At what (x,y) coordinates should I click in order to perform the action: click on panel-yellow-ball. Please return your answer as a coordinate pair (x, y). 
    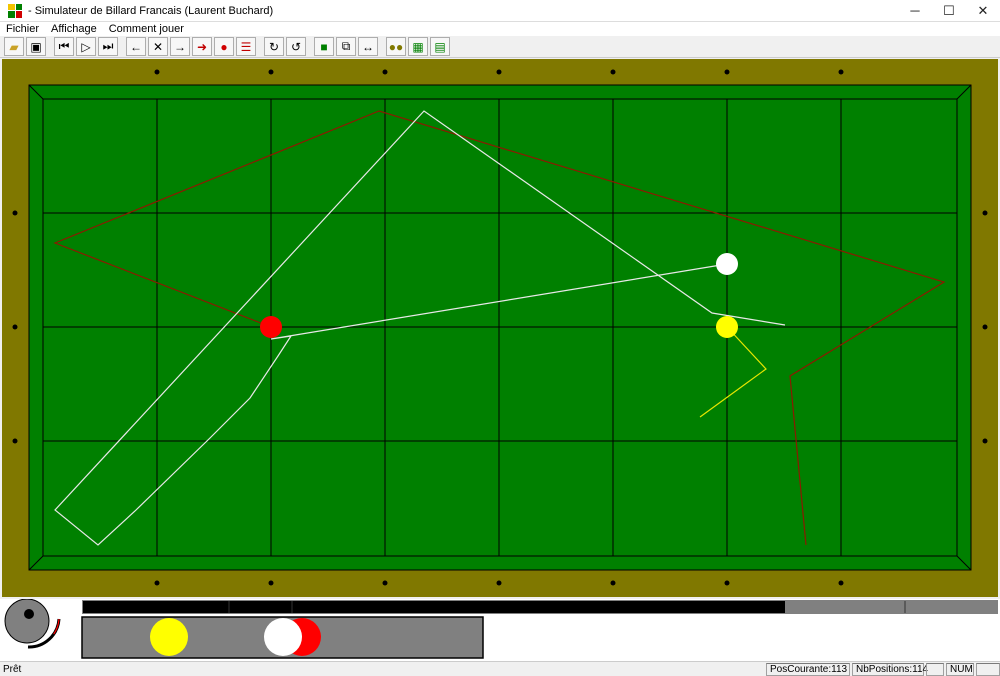
    Looking at the image, I should click on (169, 637).